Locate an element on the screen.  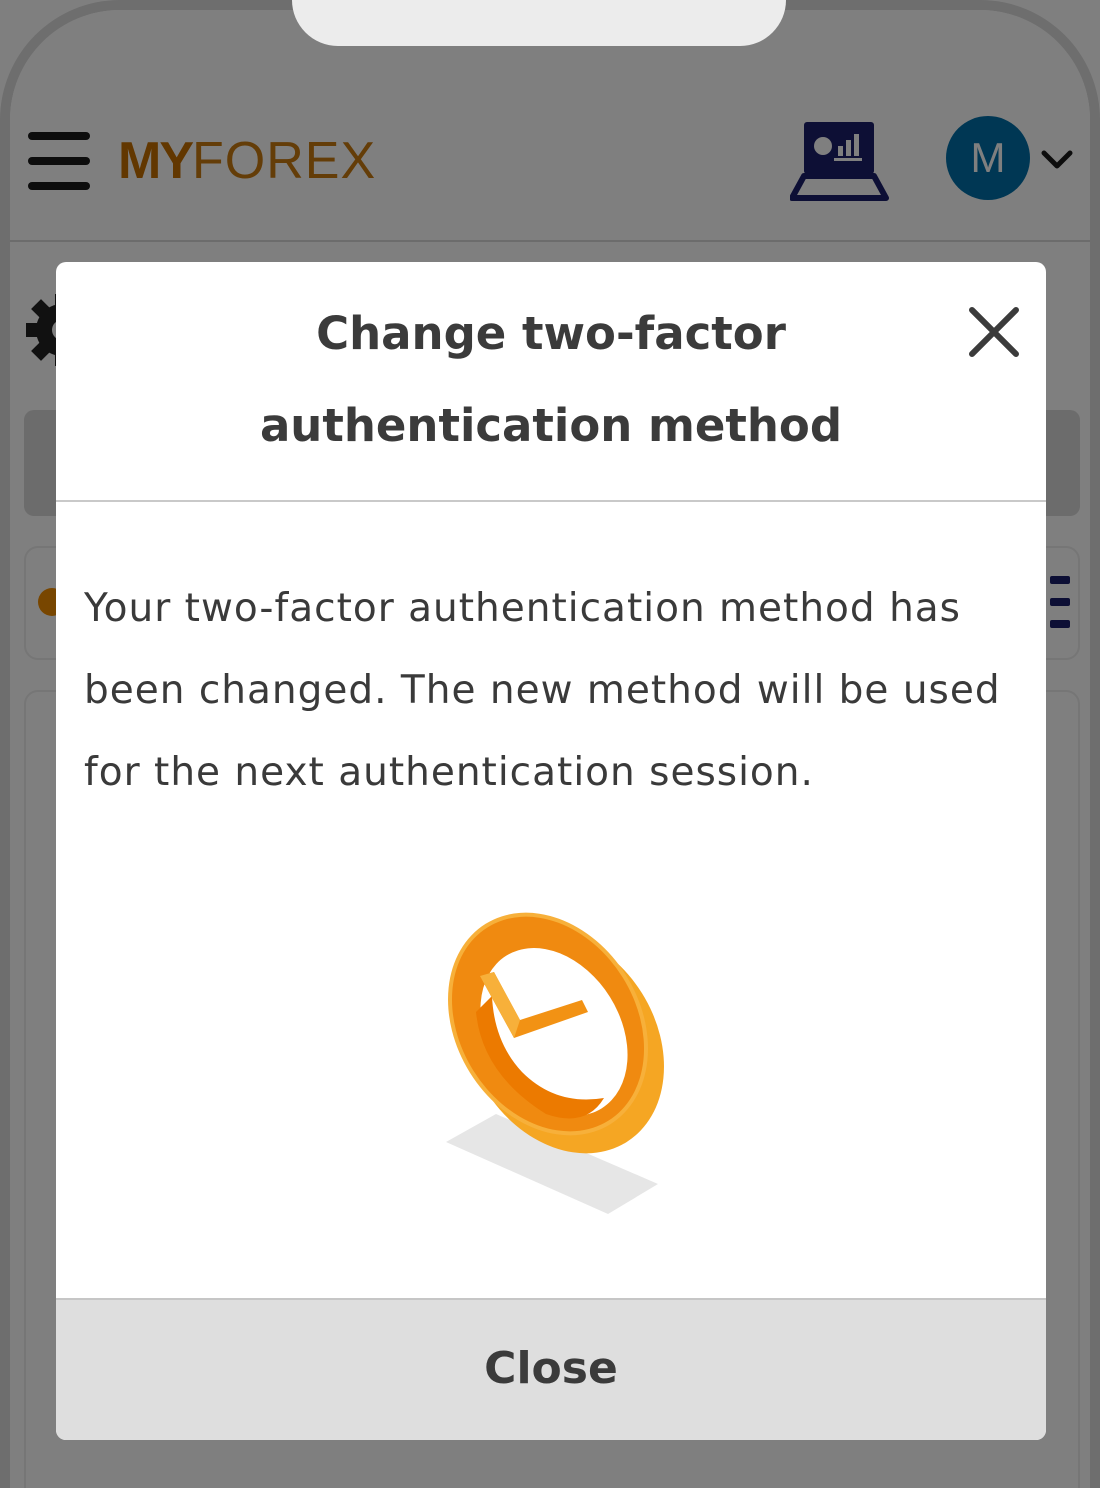
dialog-header: Change two-factor authentication method is located at coordinates (551, 382).